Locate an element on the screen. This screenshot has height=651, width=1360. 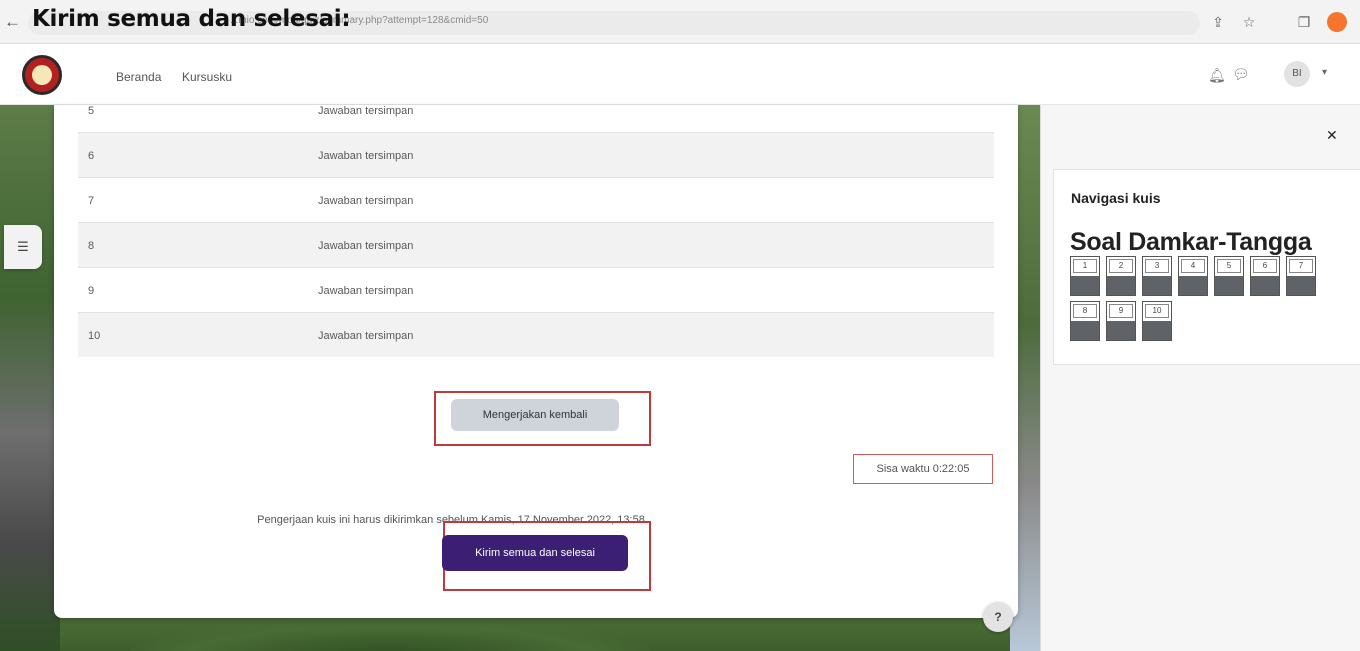
question-number: 5 is located at coordinates (91, 111).